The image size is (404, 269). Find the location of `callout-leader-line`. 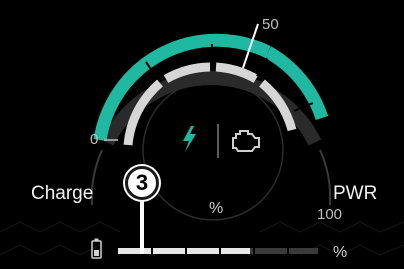

callout-leader-line is located at coordinates (142, 227).